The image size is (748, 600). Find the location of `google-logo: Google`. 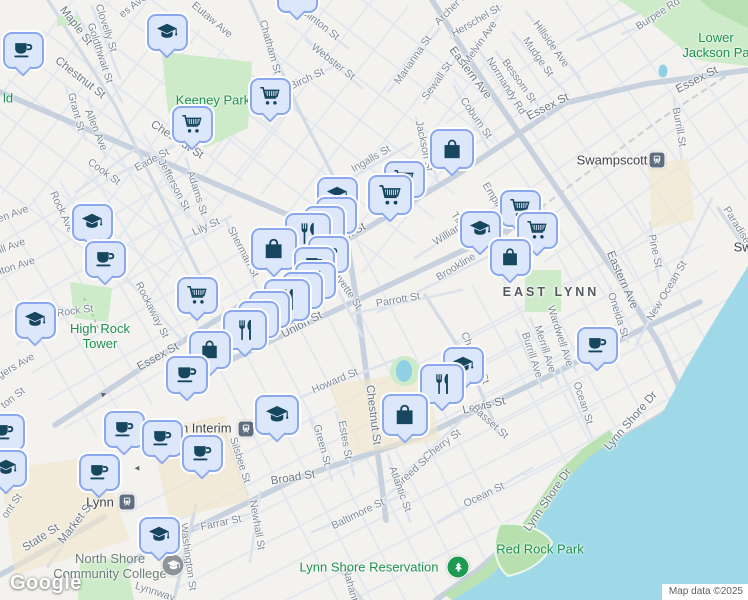

google-logo: Google is located at coordinates (46, 583).